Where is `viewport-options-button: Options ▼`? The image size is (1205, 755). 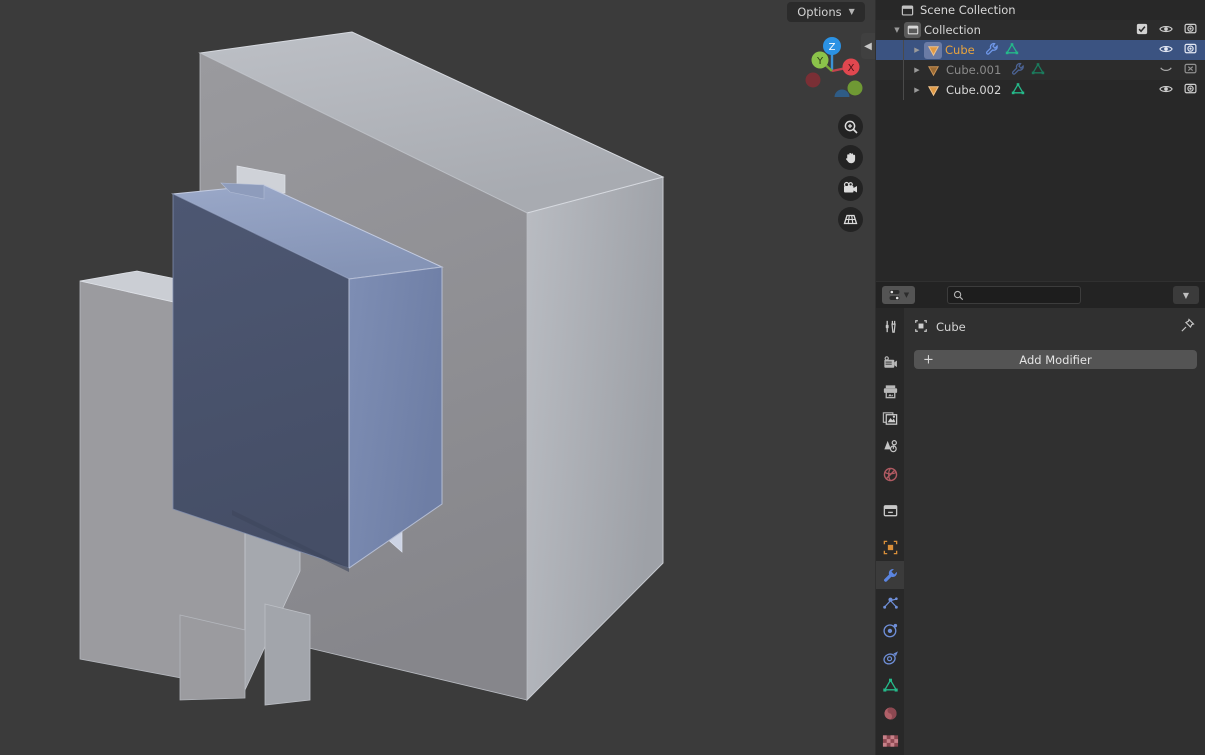
viewport-options-button: Options ▼ is located at coordinates (826, 12).